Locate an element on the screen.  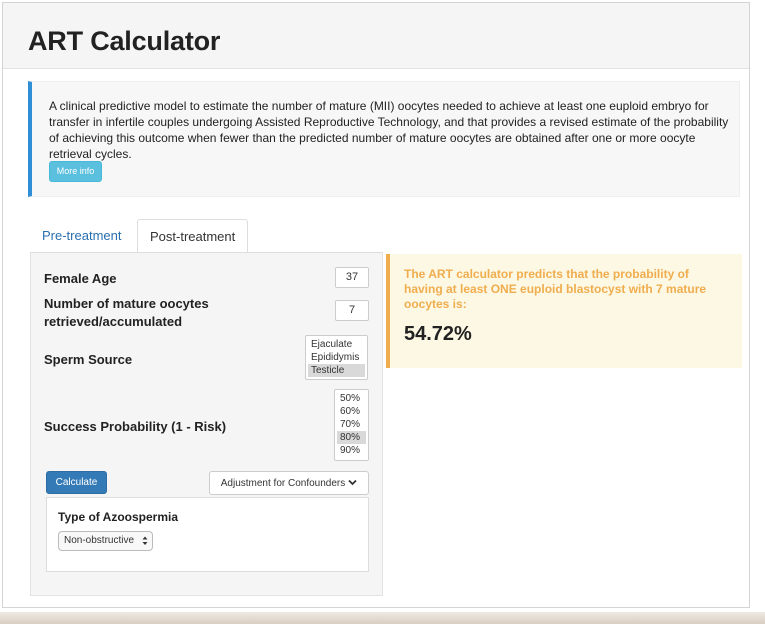
sperm-option-testicle: Testicle is located at coordinates (336, 370).